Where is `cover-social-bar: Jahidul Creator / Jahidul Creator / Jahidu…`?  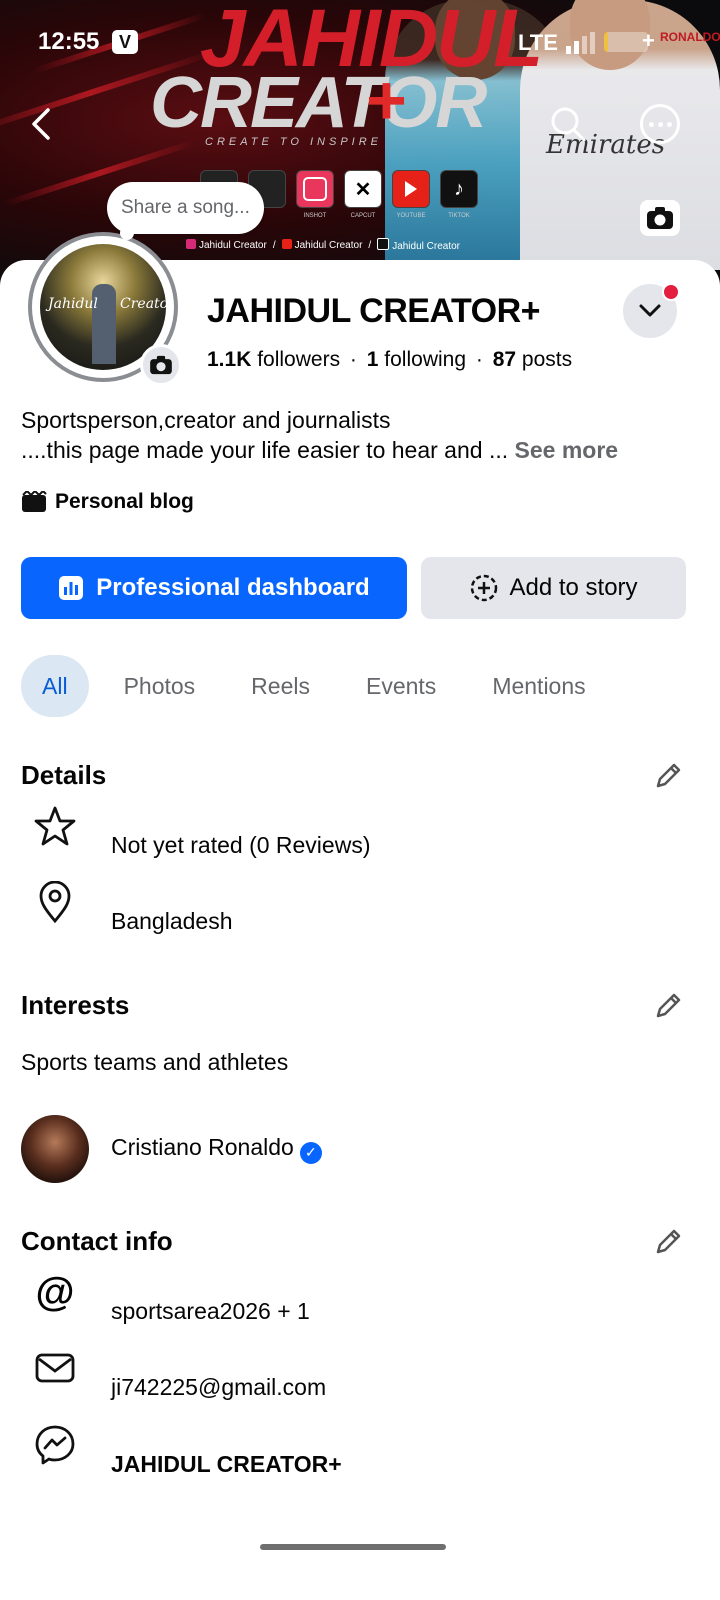
cover-social-bar: Jahidul Creator / Jahidul Creator / Jahidu… is located at coordinates (323, 245).